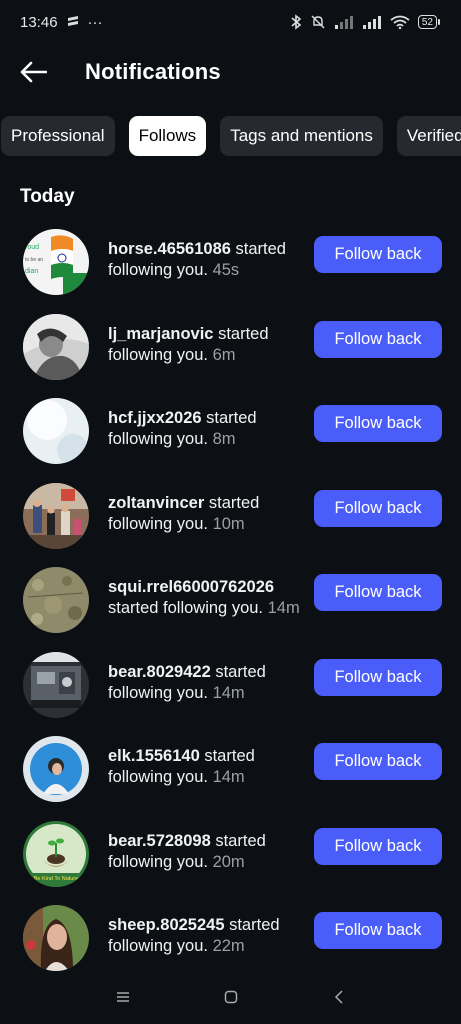  Describe the element at coordinates (73, 22) in the screenshot. I see `app-notification-icon` at that location.